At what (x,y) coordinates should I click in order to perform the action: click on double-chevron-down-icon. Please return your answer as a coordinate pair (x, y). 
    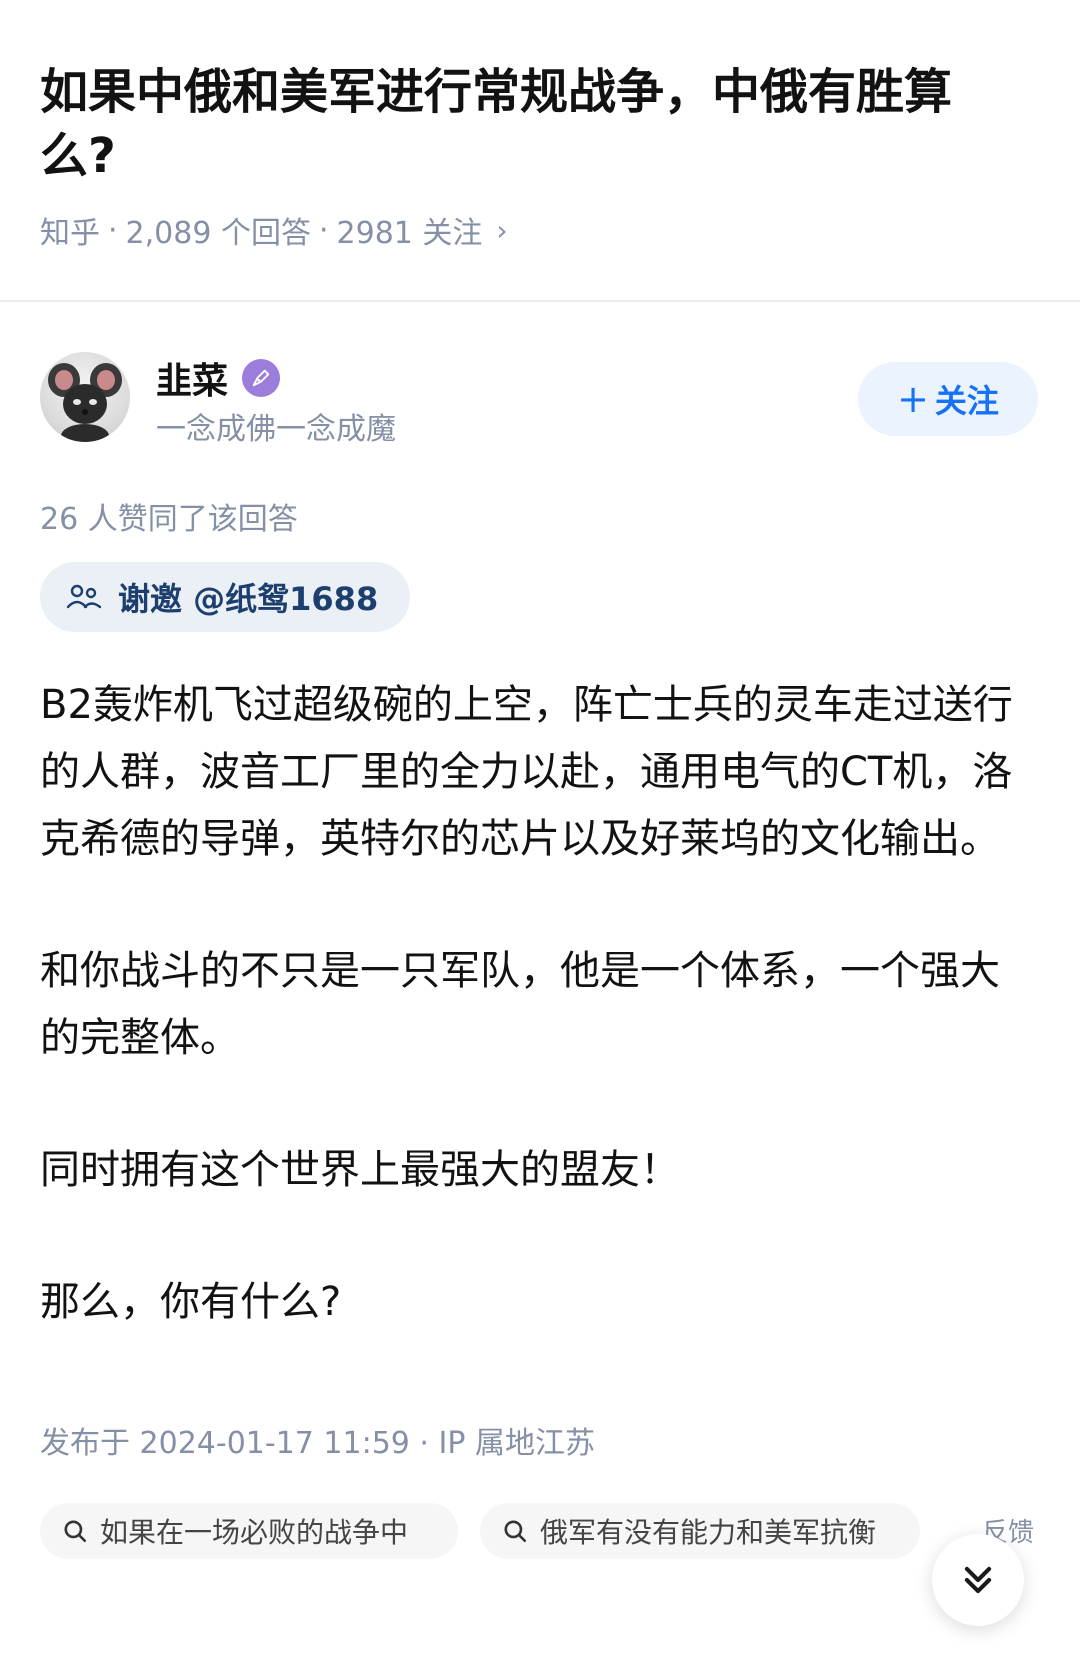
    Looking at the image, I should click on (978, 1580).